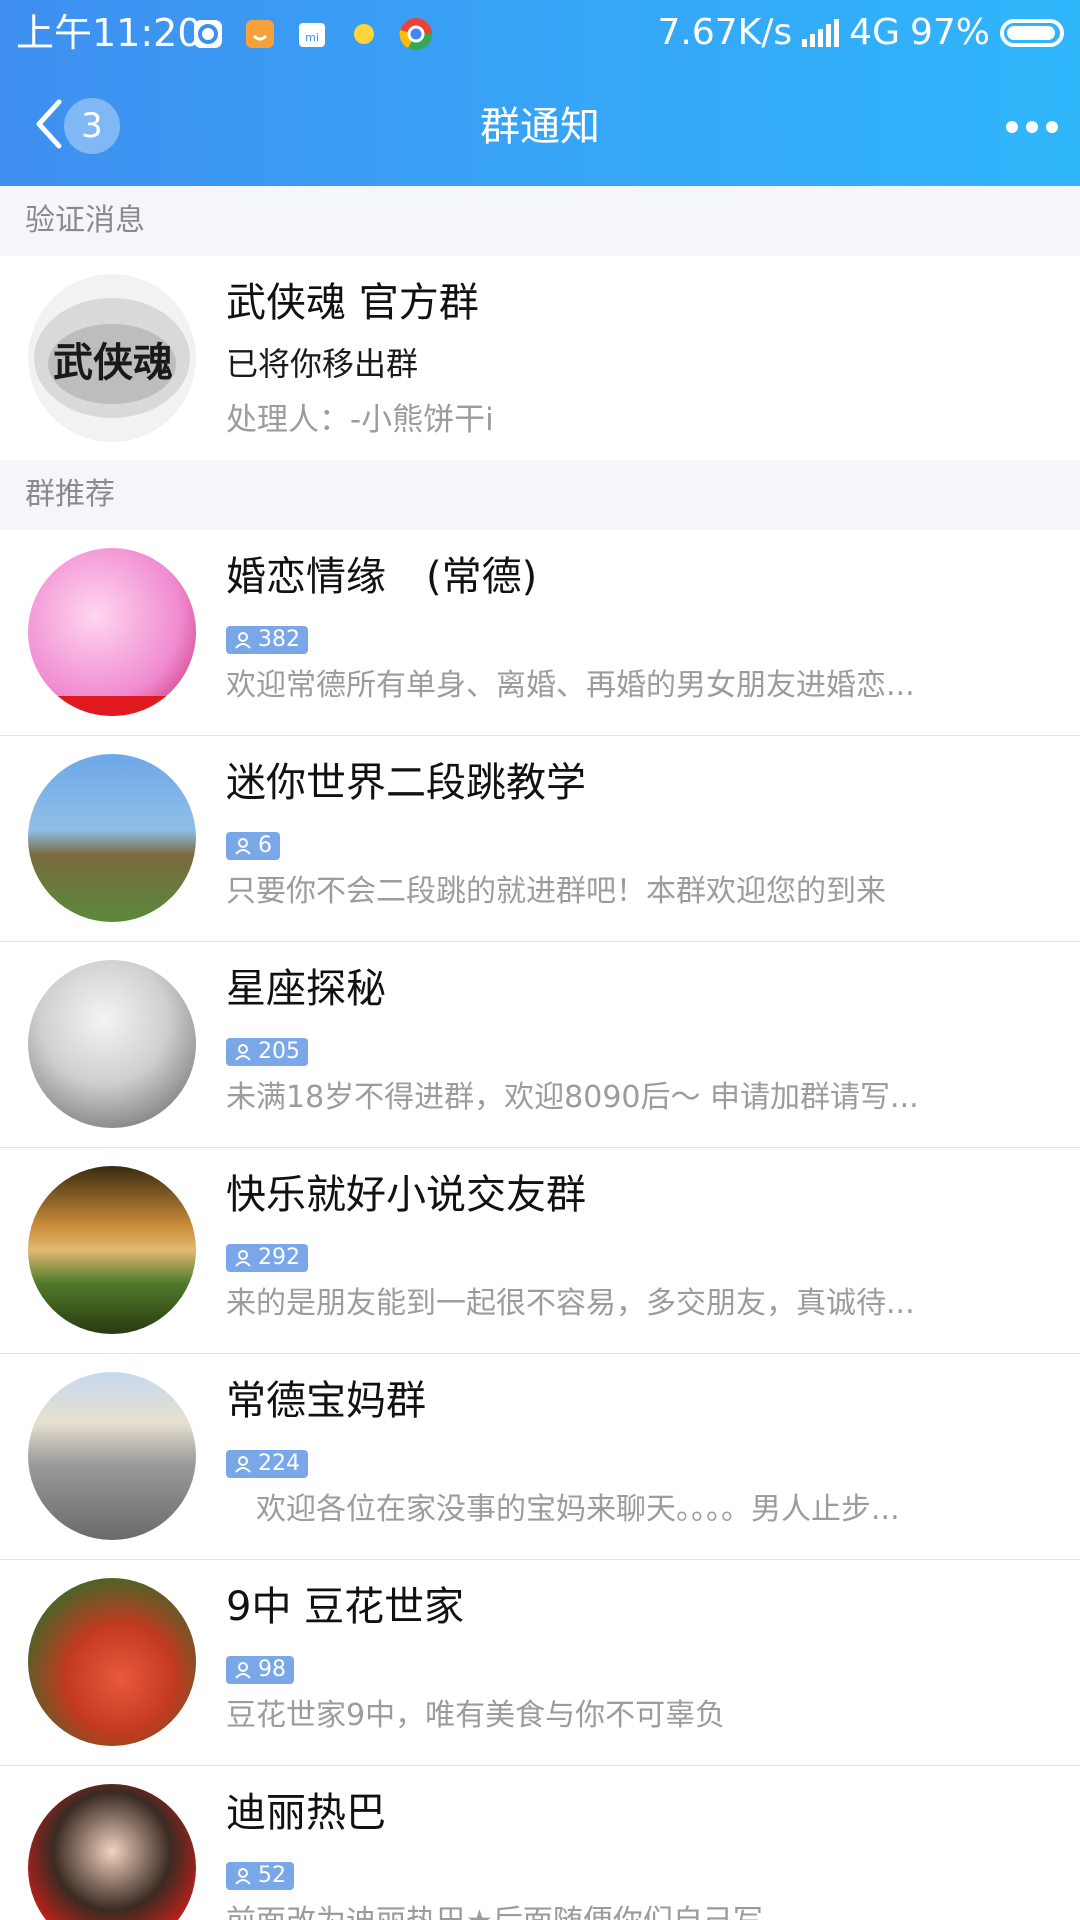  Describe the element at coordinates (540, 33) in the screenshot. I see `status-bar: 上午11:20 mi 7.67K/s 4G 97%` at that location.